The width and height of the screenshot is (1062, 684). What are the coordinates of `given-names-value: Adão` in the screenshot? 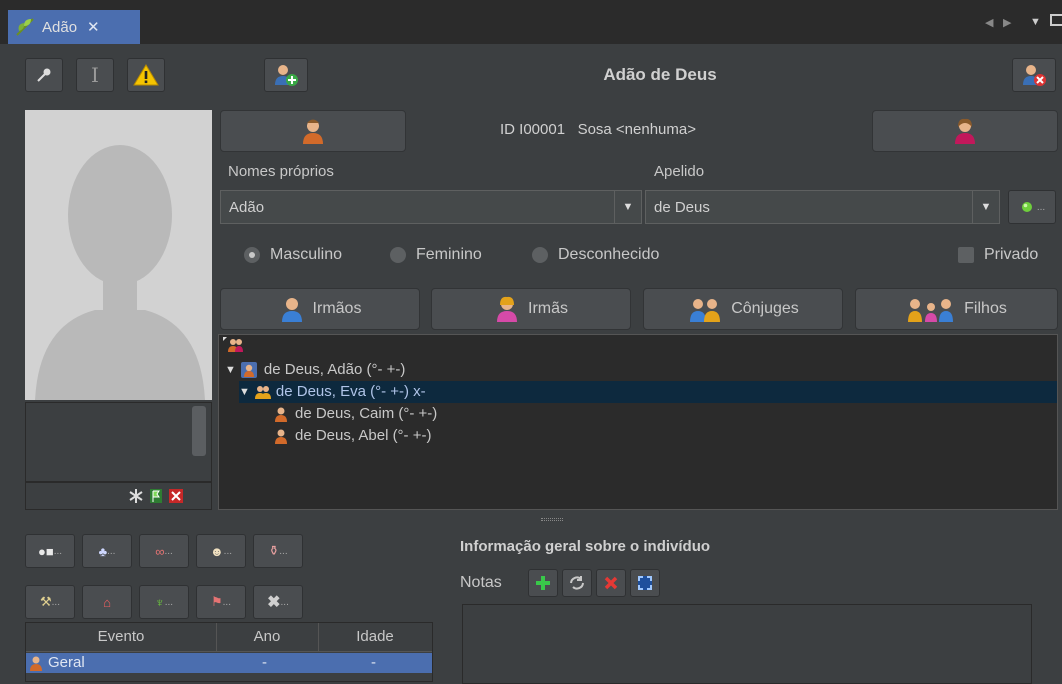 It's located at (247, 207).